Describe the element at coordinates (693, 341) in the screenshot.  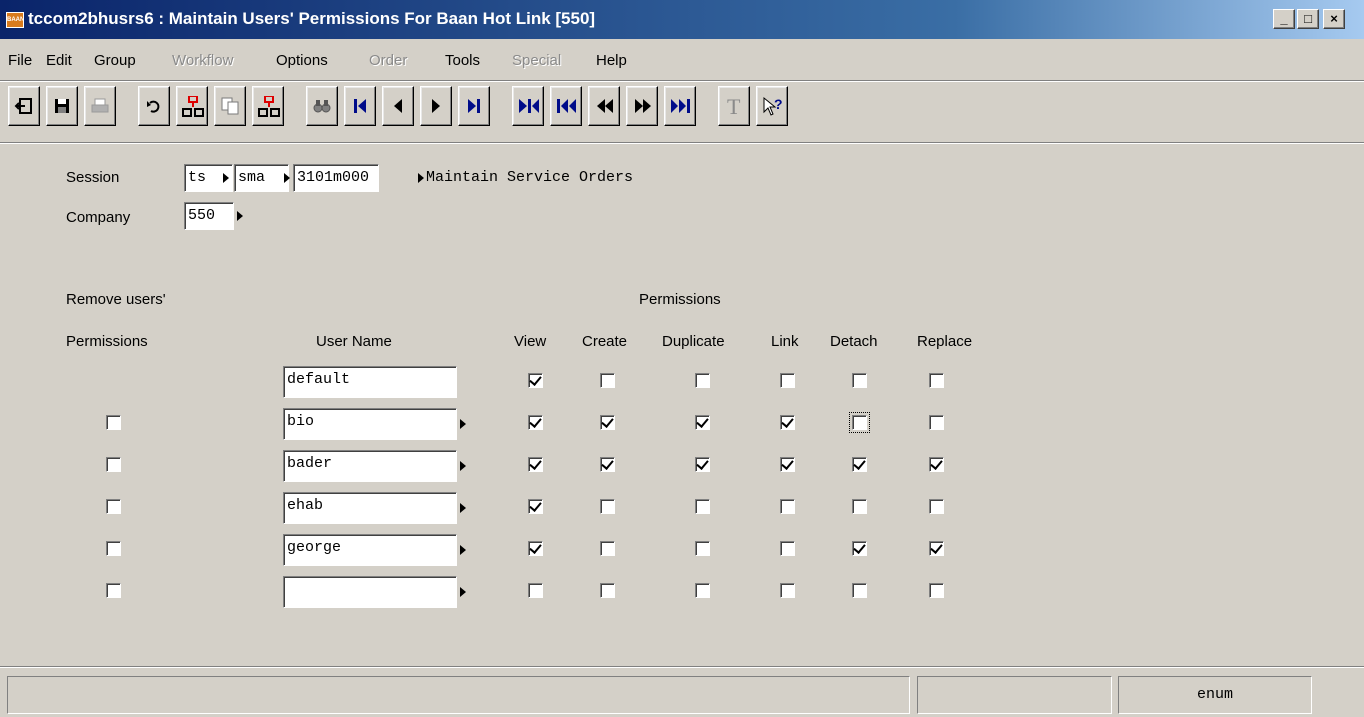
I see `duplicate-column-header: Duplicate` at that location.